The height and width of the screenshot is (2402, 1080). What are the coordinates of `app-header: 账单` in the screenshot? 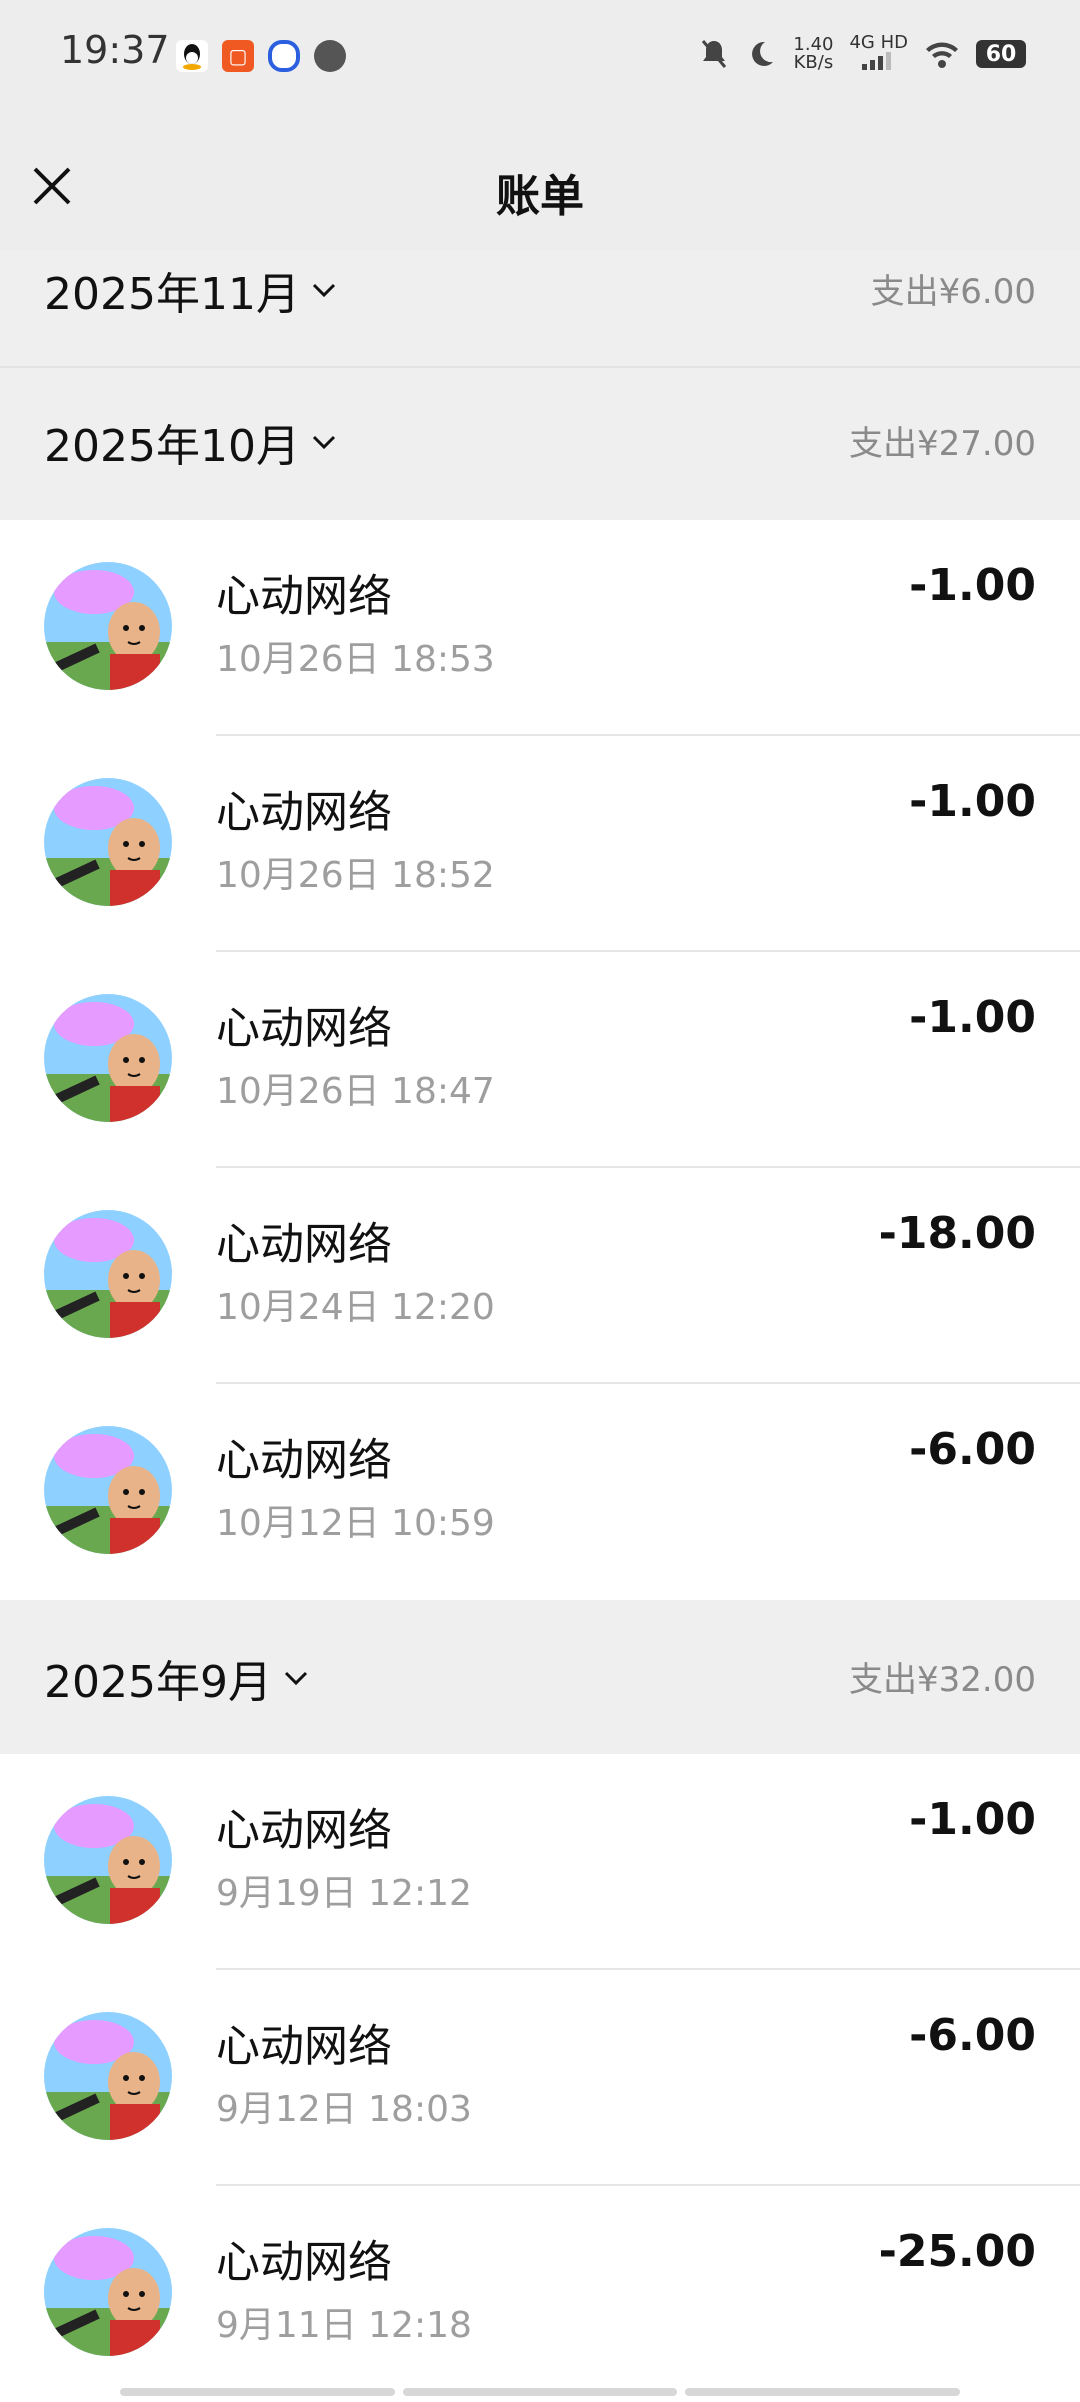 It's located at (540, 180).